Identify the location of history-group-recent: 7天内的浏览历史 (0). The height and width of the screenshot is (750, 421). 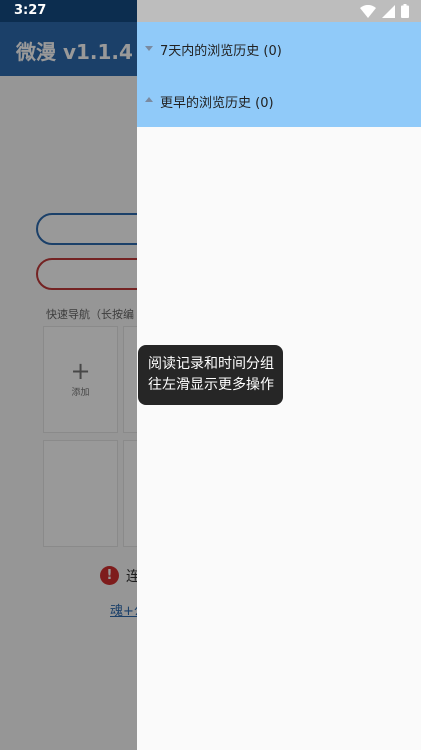
(279, 48).